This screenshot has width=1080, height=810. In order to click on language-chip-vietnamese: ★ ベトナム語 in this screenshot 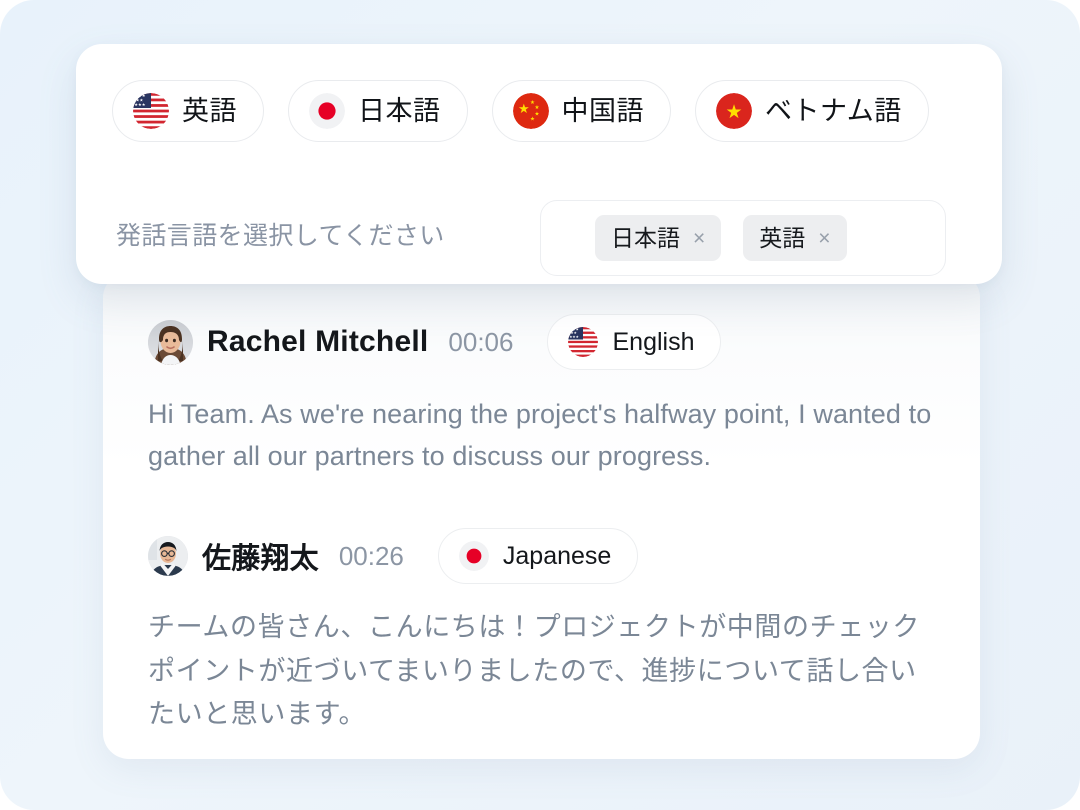, I will do `click(812, 111)`.